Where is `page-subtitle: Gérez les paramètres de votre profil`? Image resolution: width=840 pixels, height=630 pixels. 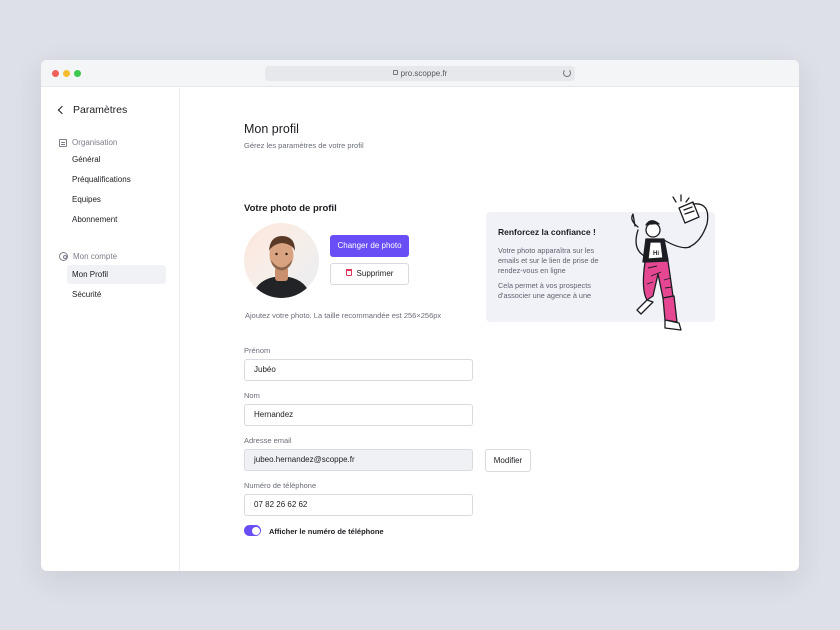 page-subtitle: Gérez les paramètres de votre profil is located at coordinates (304, 145).